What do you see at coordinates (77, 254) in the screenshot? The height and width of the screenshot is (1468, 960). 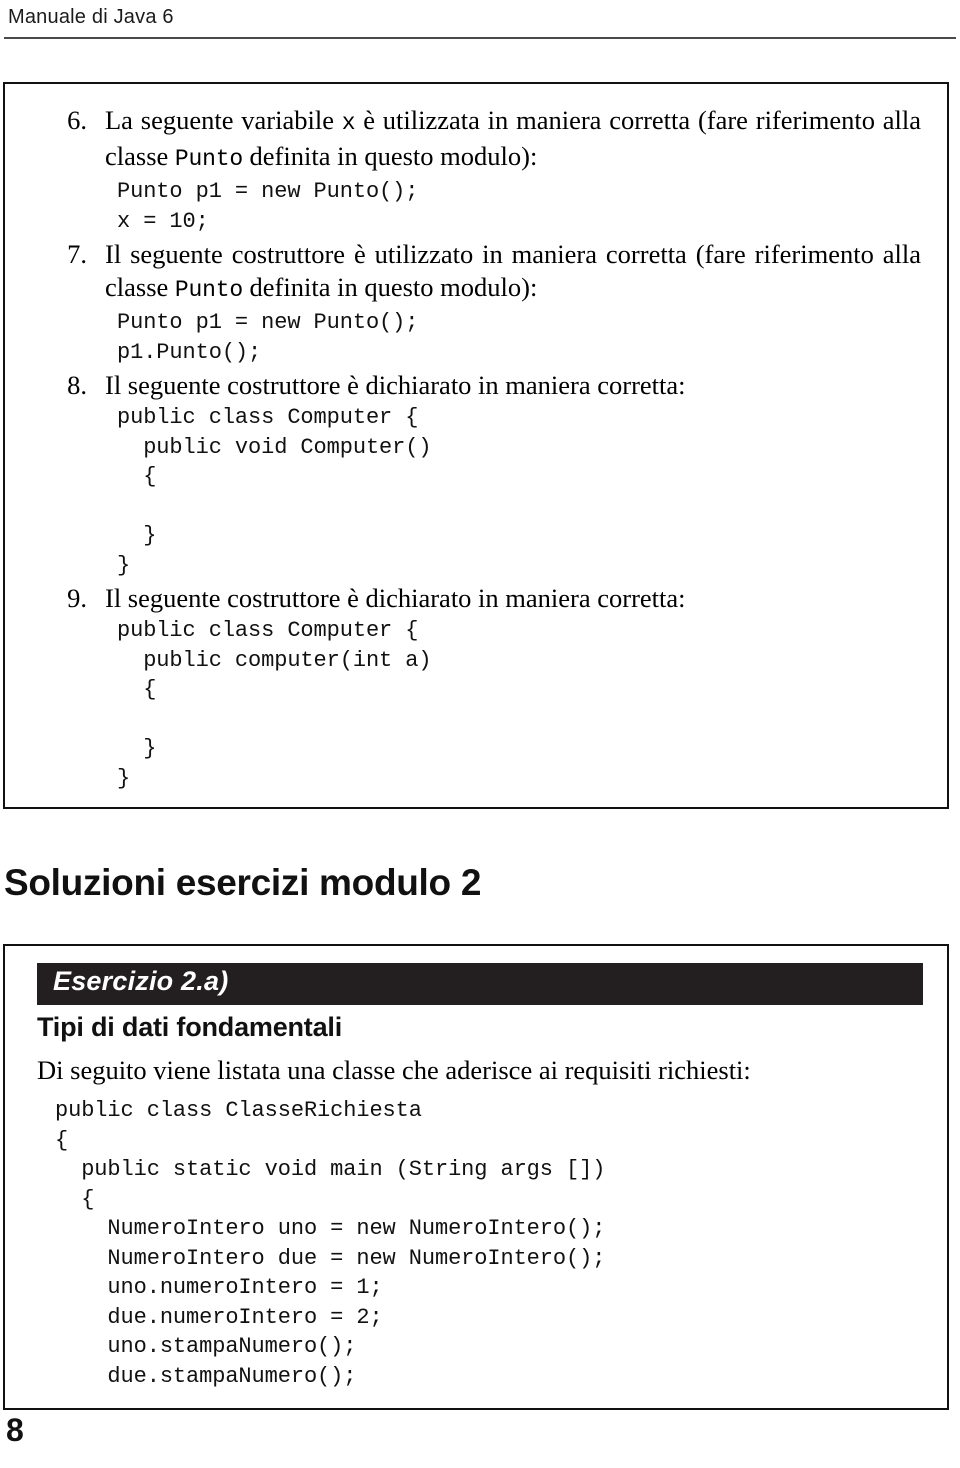 I see `question-number: 7.` at bounding box center [77, 254].